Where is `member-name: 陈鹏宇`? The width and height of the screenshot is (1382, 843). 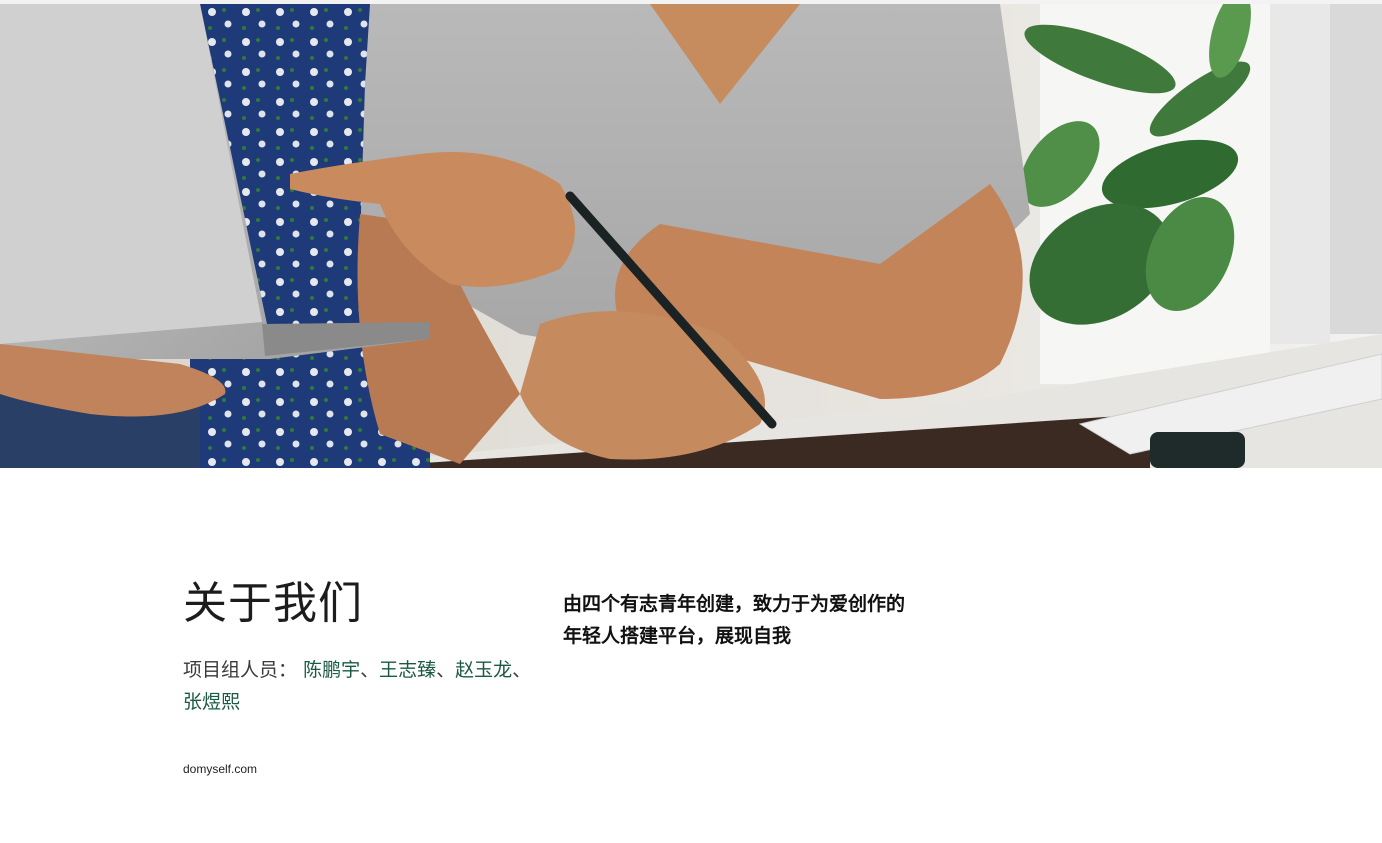 member-name: 陈鹏宇 is located at coordinates (332, 670).